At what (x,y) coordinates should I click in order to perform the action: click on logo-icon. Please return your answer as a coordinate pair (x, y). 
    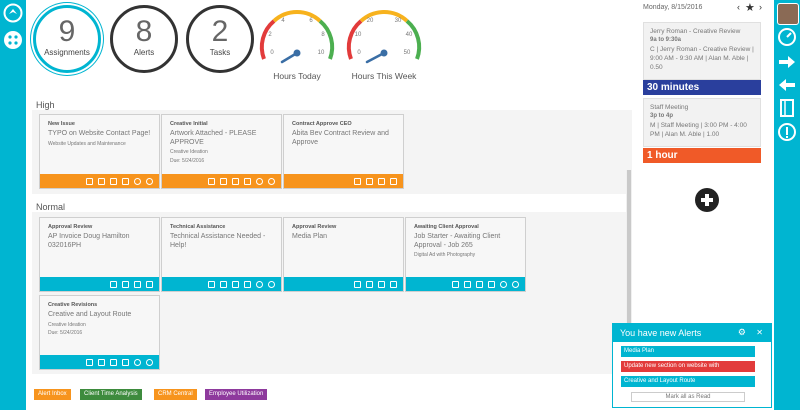
    Looking at the image, I should click on (13, 13).